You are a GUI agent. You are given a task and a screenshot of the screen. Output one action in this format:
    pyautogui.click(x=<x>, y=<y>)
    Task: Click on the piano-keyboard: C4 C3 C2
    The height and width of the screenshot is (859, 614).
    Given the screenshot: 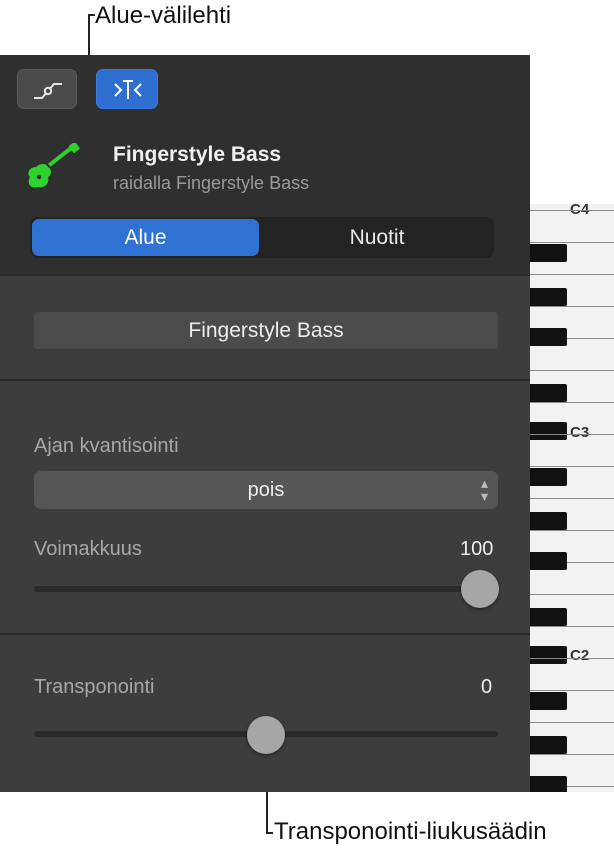 What is the action you would take?
    pyautogui.click(x=572, y=498)
    